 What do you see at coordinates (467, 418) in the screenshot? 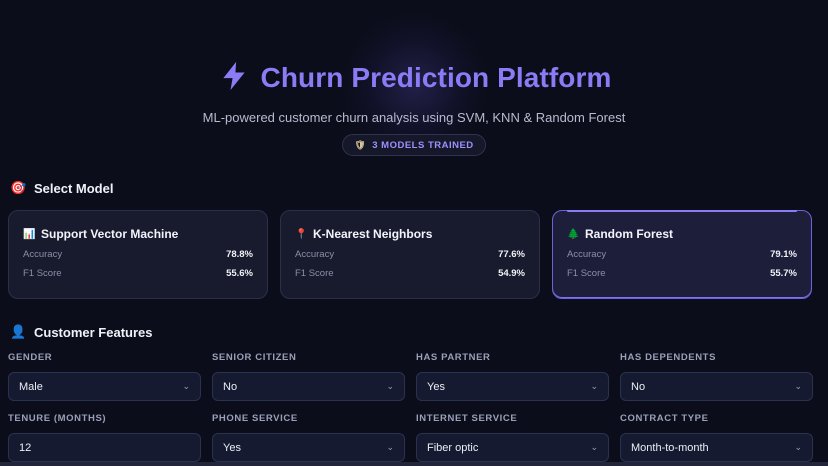
I see `field-label: INTERNET SERVICE` at bounding box center [467, 418].